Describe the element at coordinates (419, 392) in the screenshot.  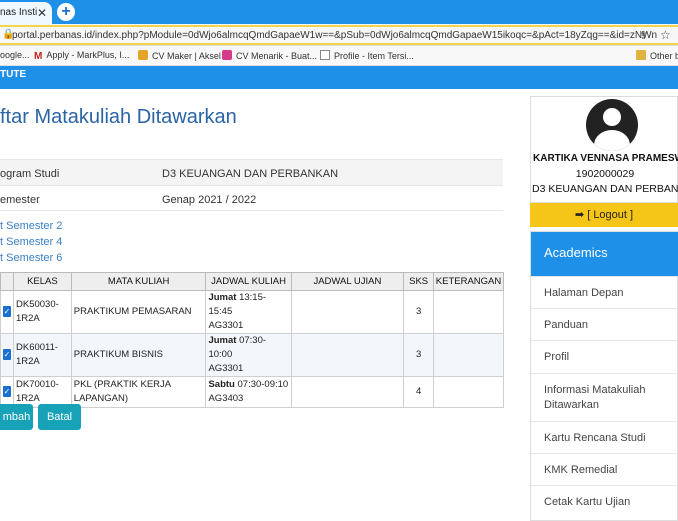
I see `sks-cell: 4` at that location.